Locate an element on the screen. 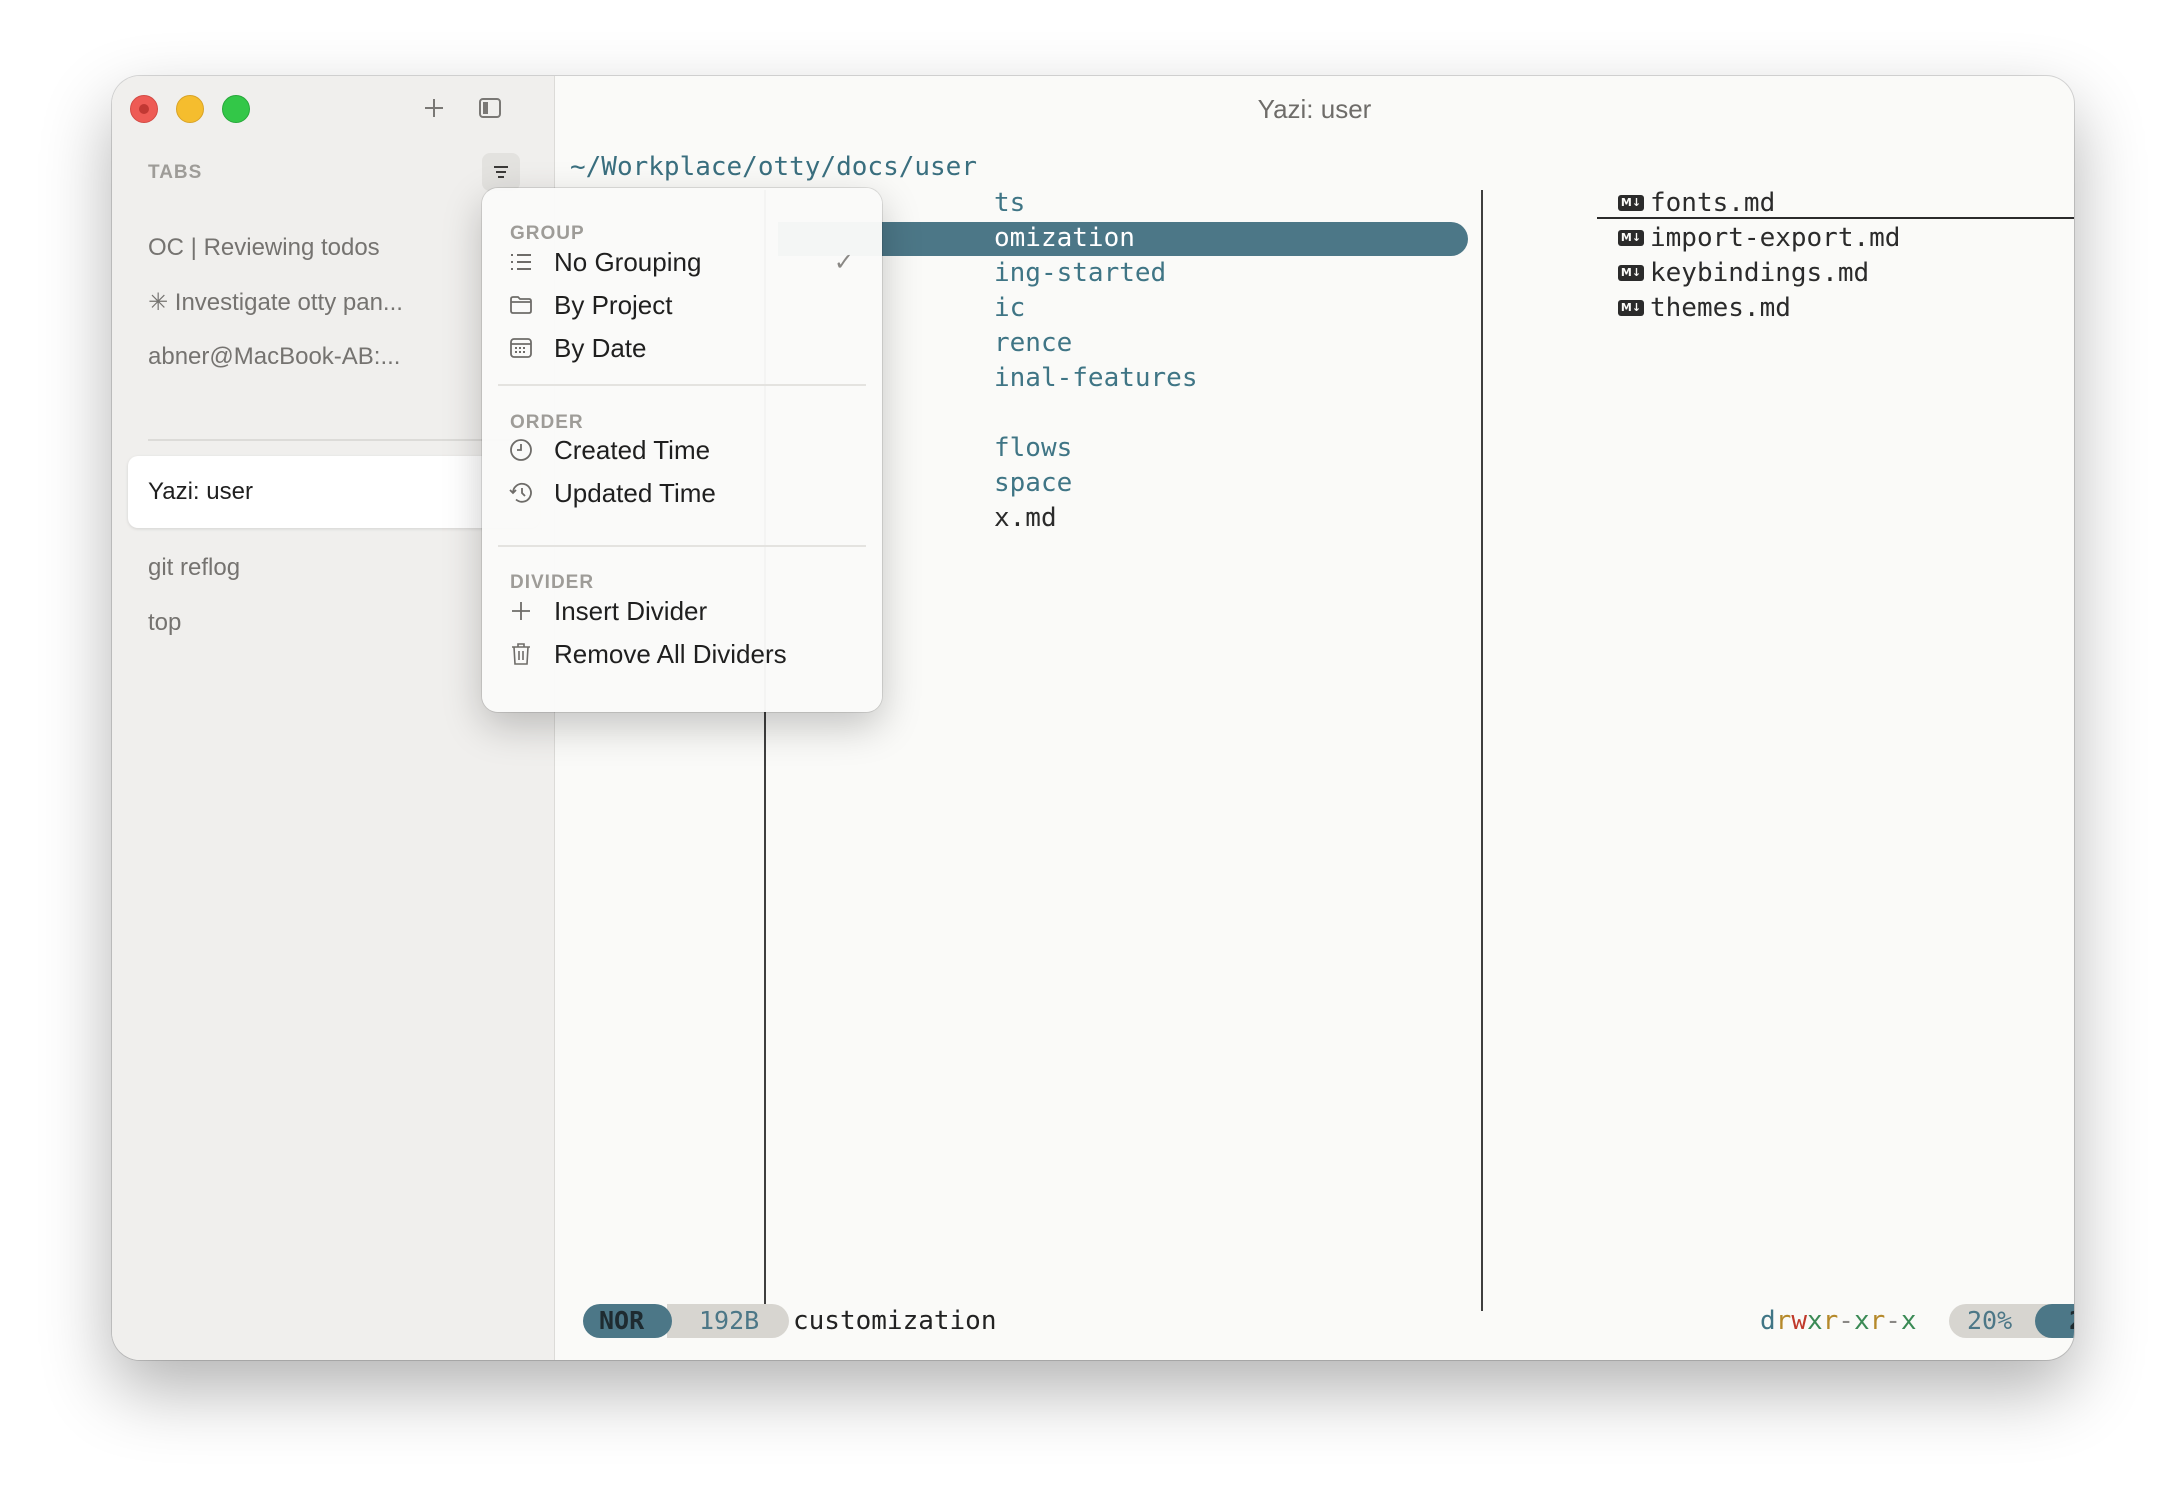 This screenshot has width=2184, height=1508. status-permissions: drwxr-xr-x is located at coordinates (1838, 1321).